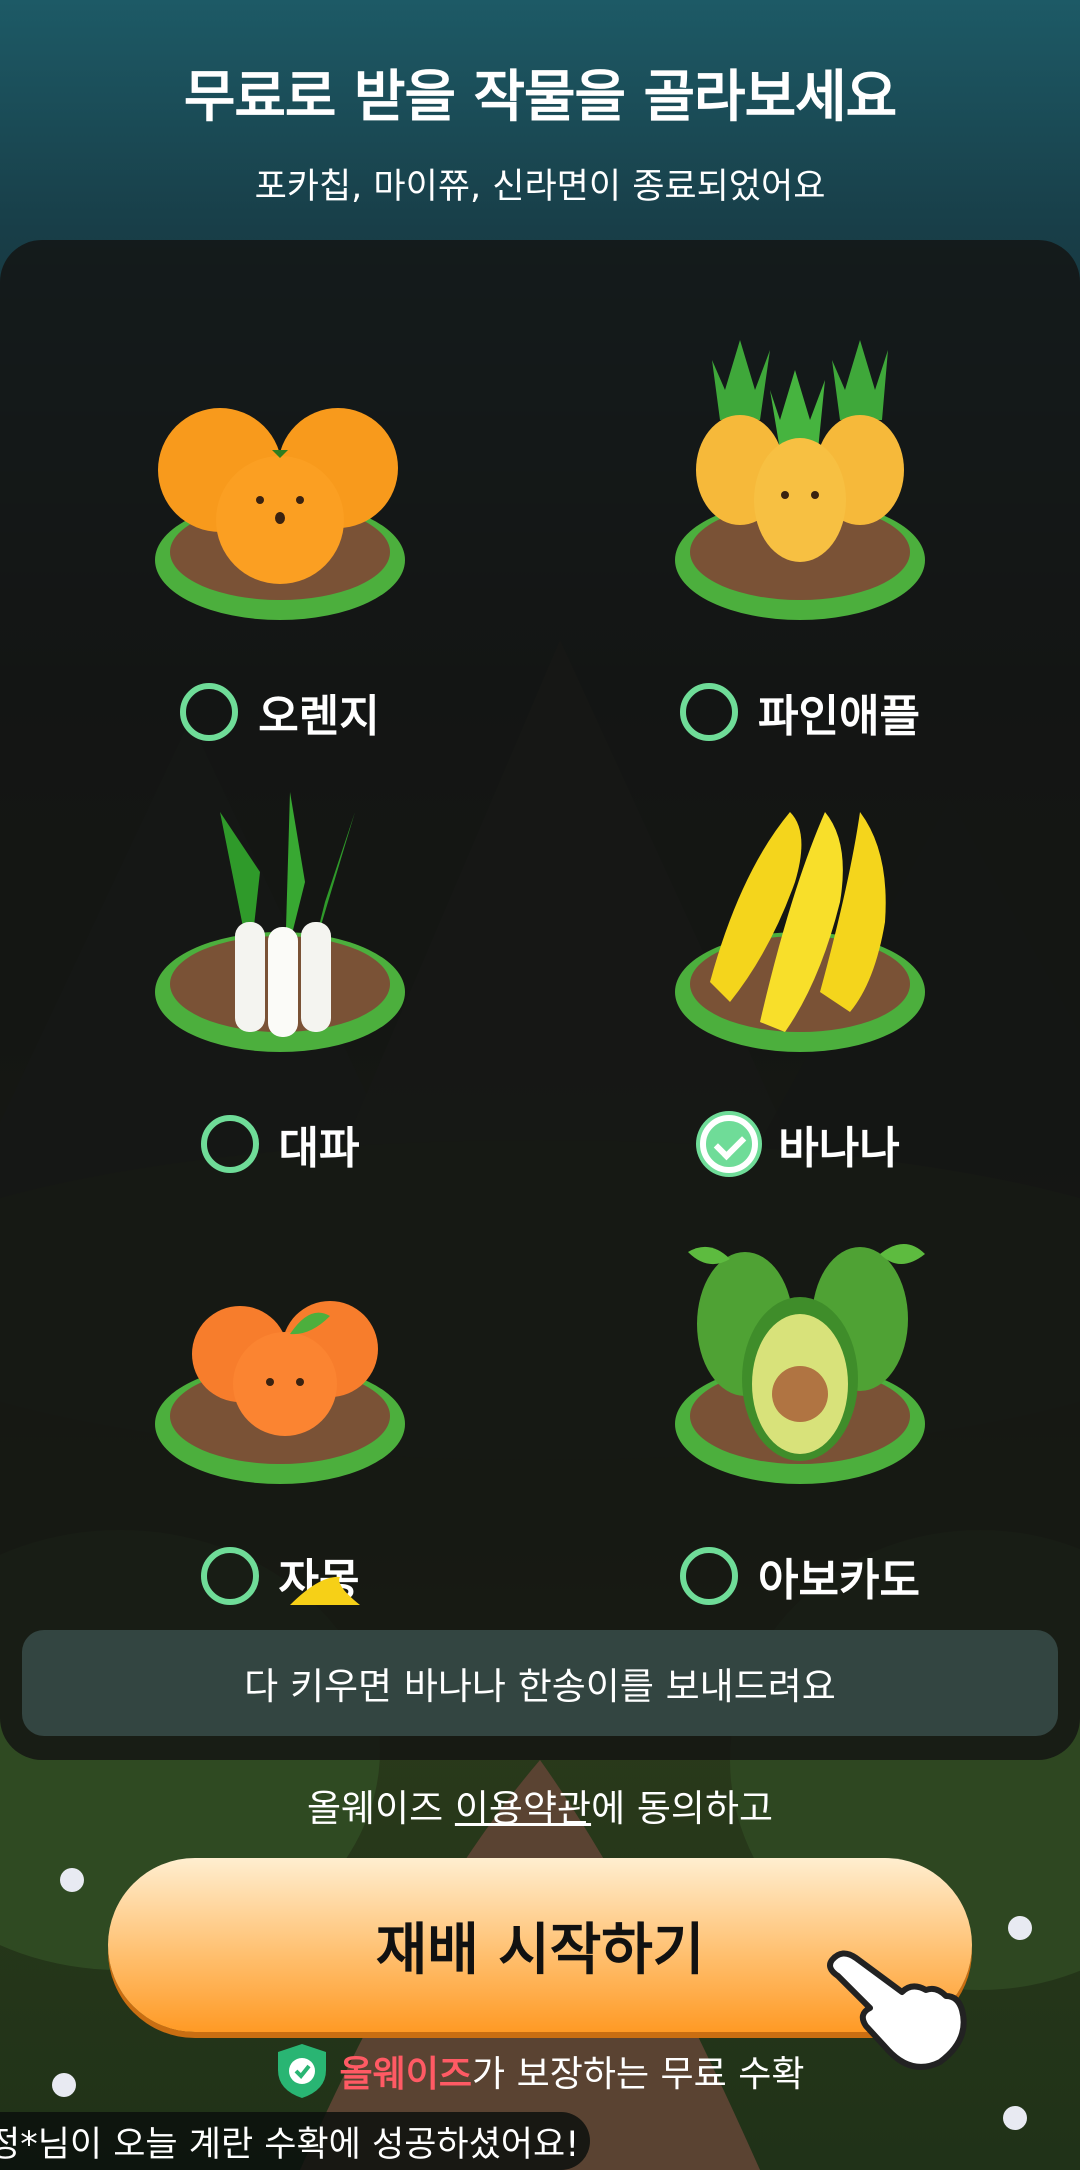  Describe the element at coordinates (839, 716) in the screenshot. I see `crop-name: 파인애플` at that location.